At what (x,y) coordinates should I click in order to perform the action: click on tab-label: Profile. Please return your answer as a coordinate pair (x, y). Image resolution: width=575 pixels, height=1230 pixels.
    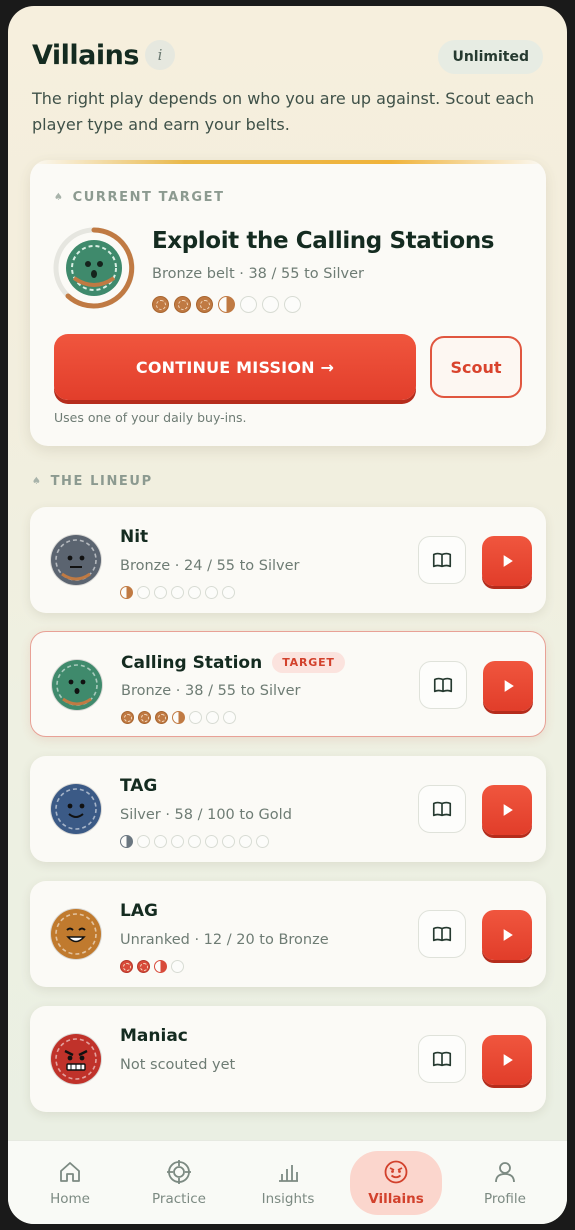
    Looking at the image, I should click on (505, 1199).